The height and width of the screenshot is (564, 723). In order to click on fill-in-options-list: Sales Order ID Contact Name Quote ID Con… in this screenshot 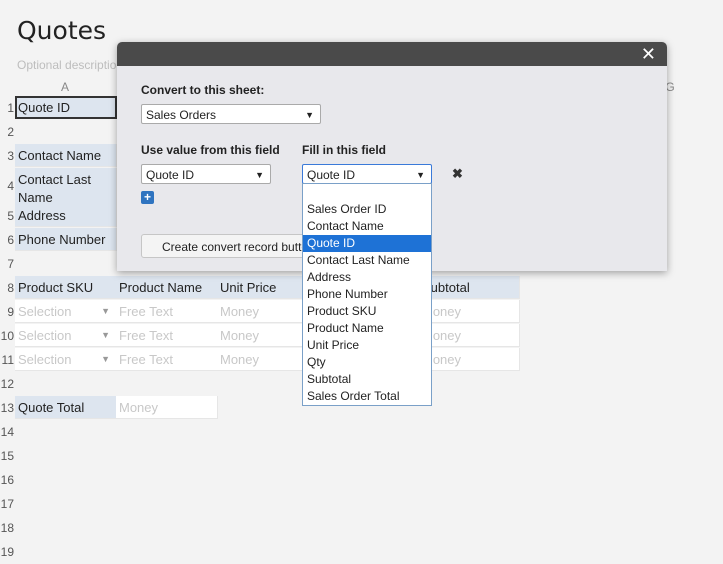, I will do `click(367, 294)`.